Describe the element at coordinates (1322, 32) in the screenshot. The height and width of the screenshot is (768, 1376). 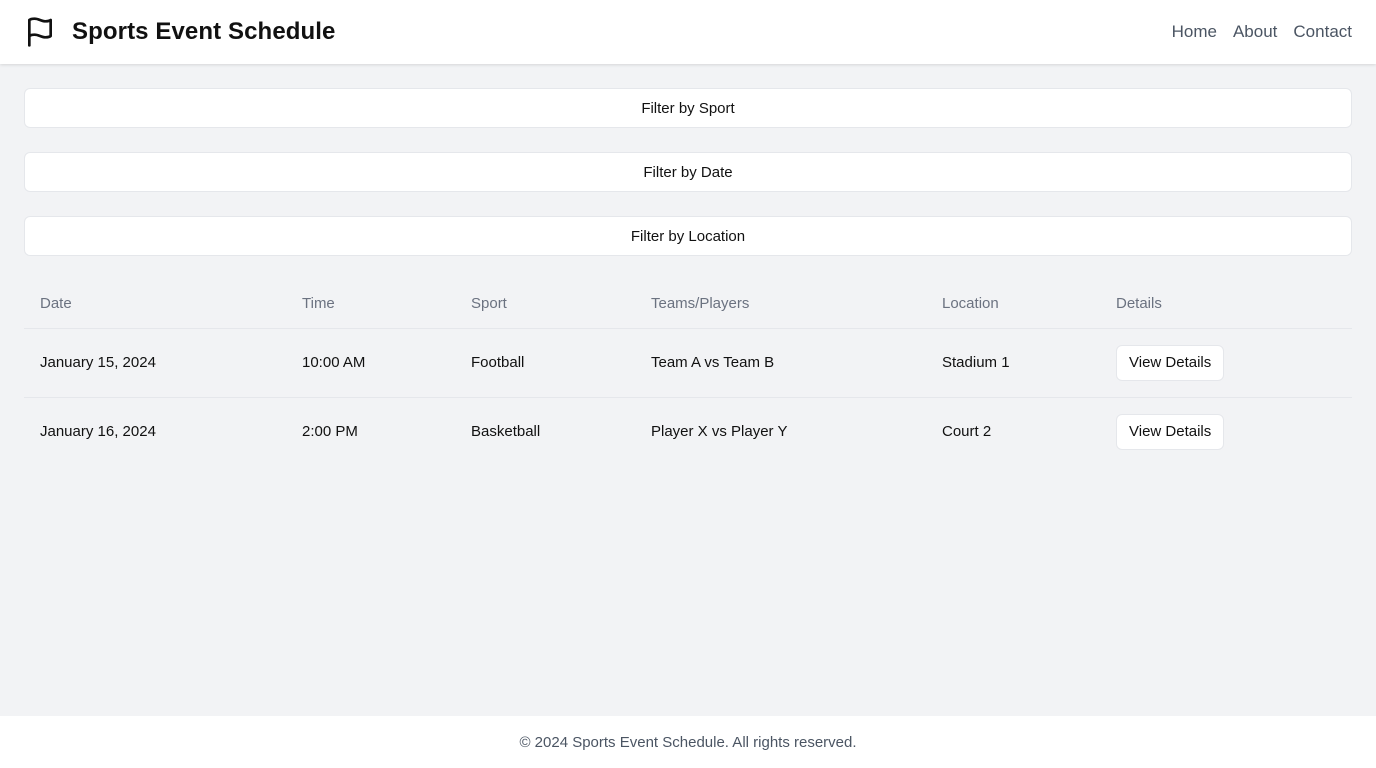
I see `nav-contact-link: Contact` at that location.